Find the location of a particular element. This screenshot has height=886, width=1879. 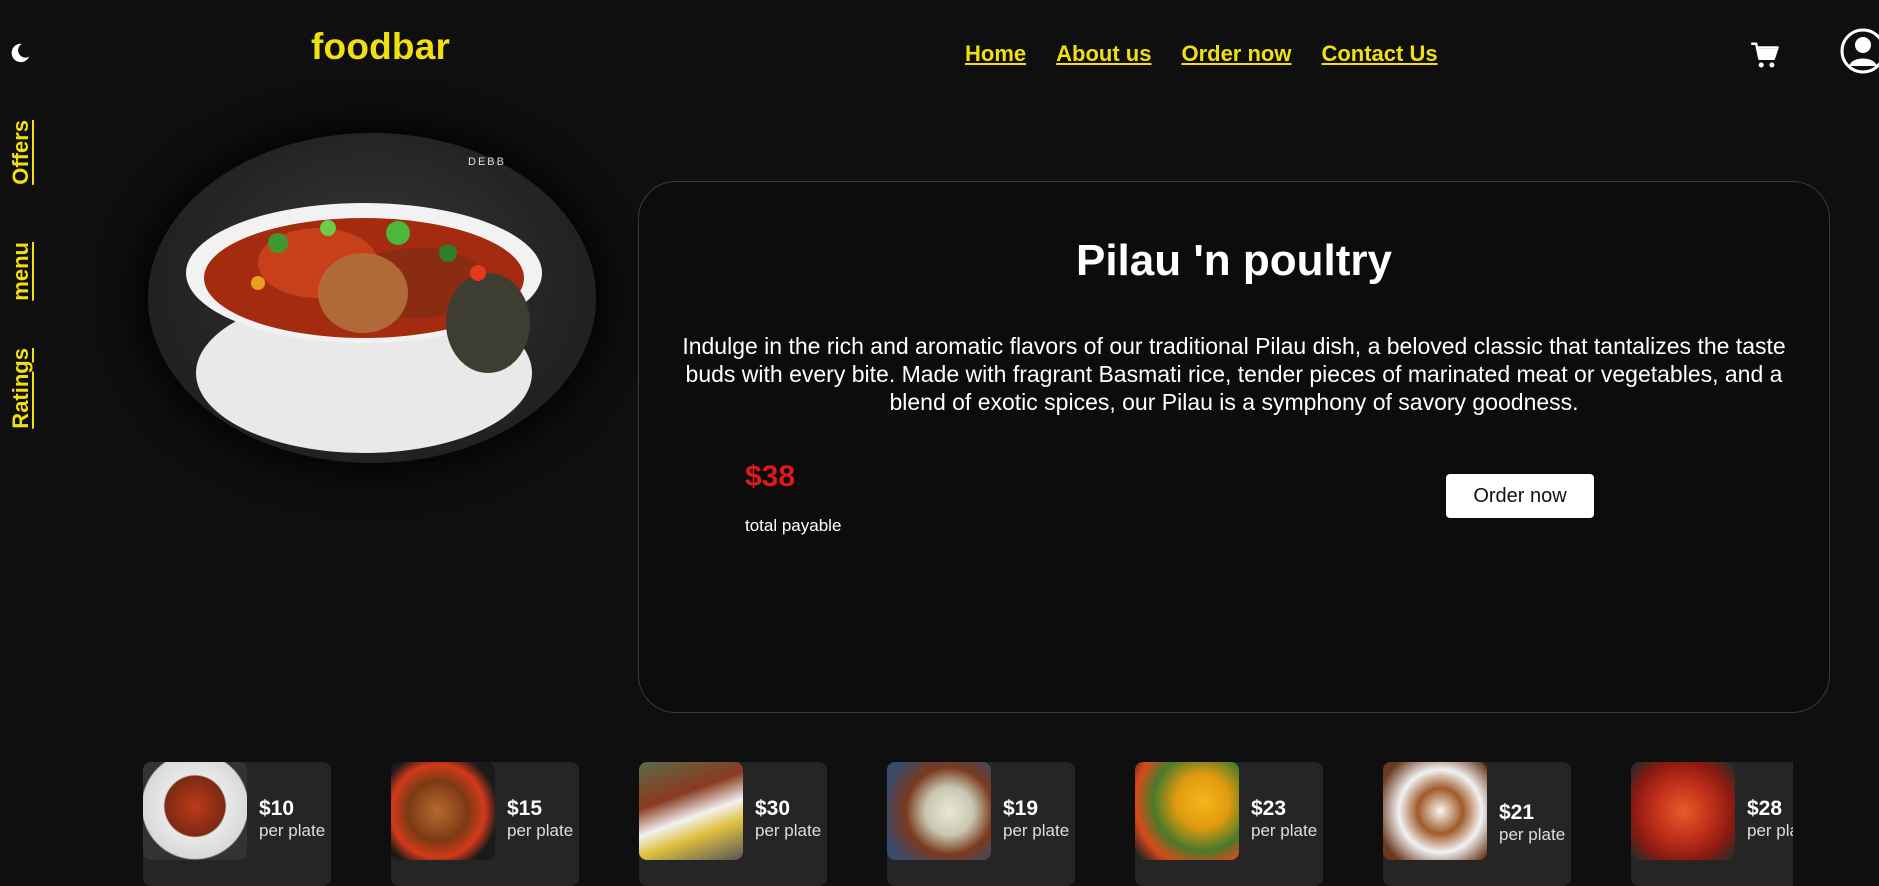

nav-about-us: About us is located at coordinates (1103, 54).